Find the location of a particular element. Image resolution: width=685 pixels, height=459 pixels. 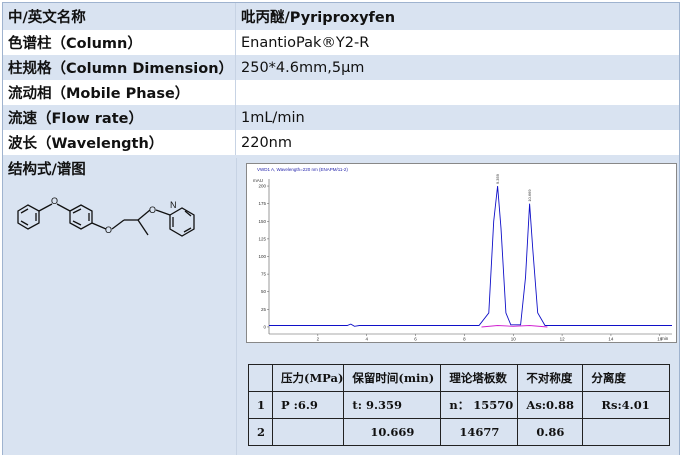

column-divider is located at coordinates (236, 306).